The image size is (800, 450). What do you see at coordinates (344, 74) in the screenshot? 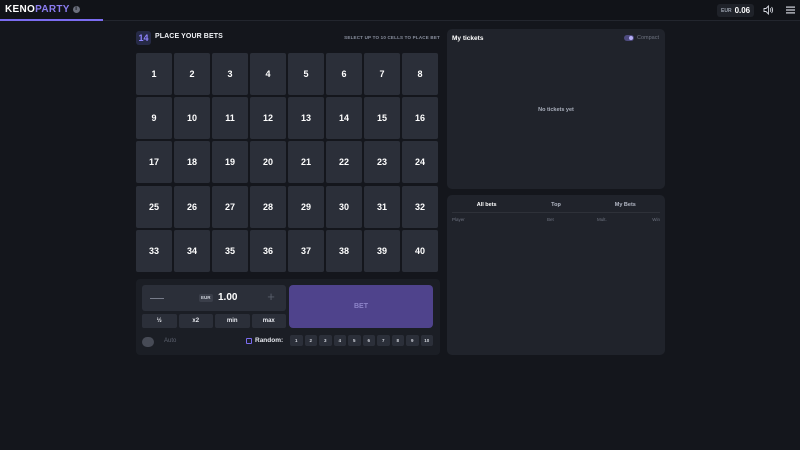
I see `keno-cell: 6` at bounding box center [344, 74].